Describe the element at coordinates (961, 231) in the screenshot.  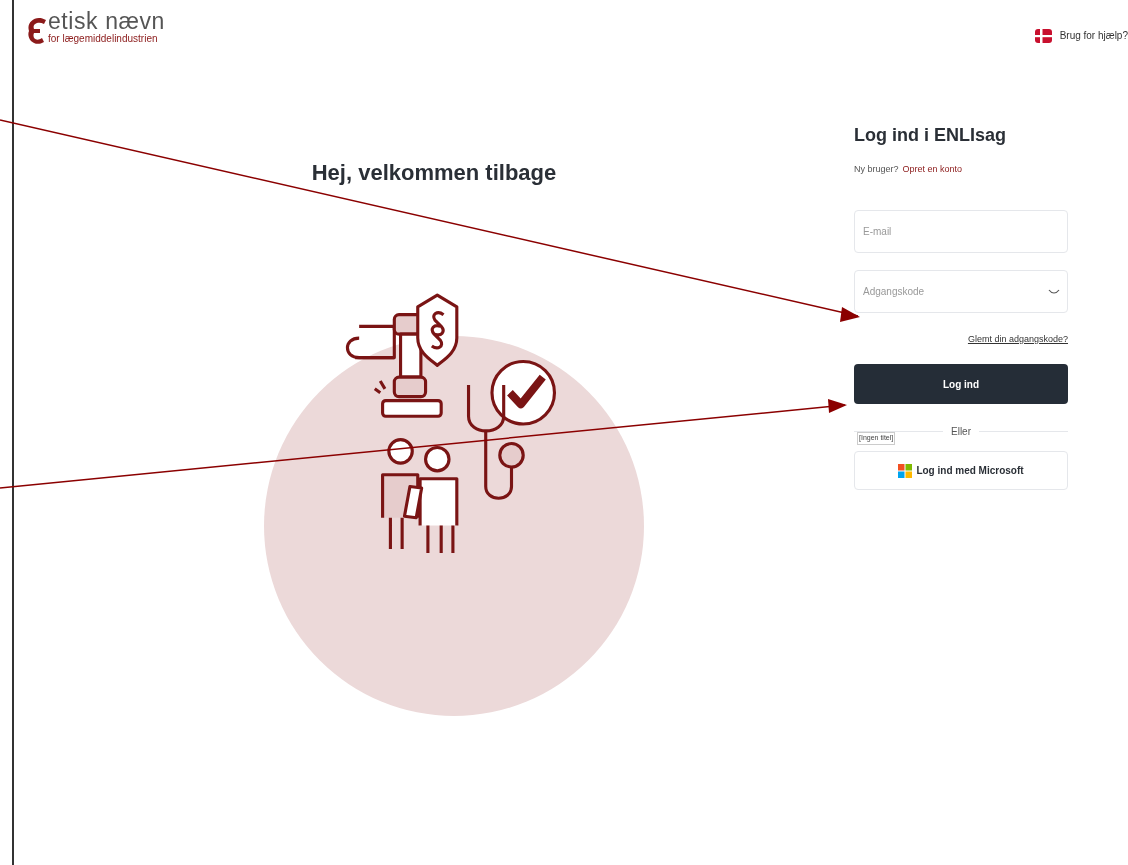
I see `email-field: E-mail` at that location.